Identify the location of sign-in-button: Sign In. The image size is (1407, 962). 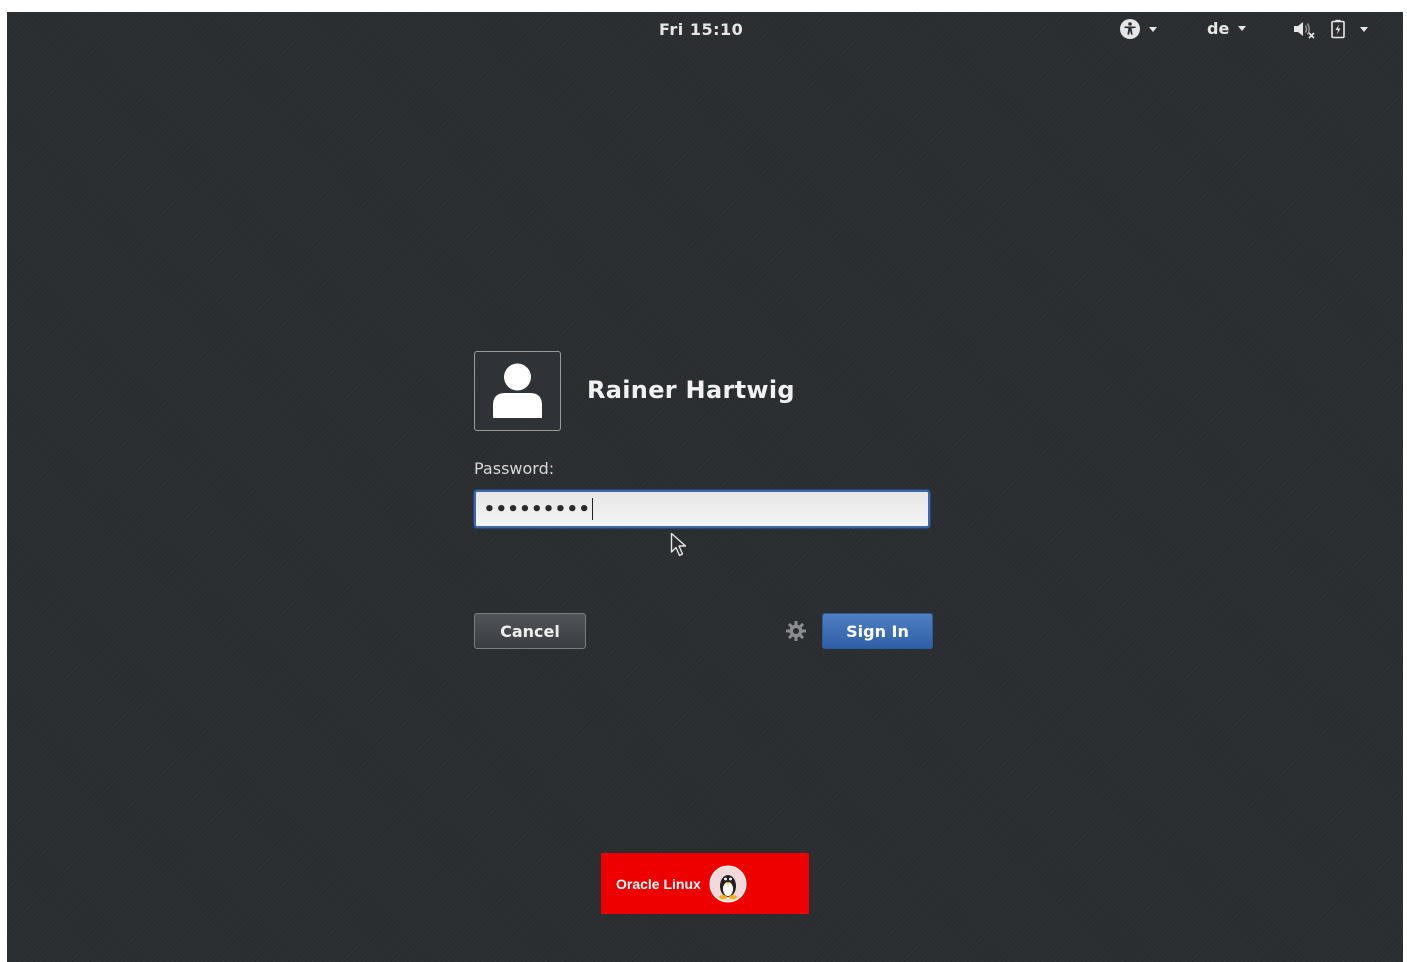
(877, 631).